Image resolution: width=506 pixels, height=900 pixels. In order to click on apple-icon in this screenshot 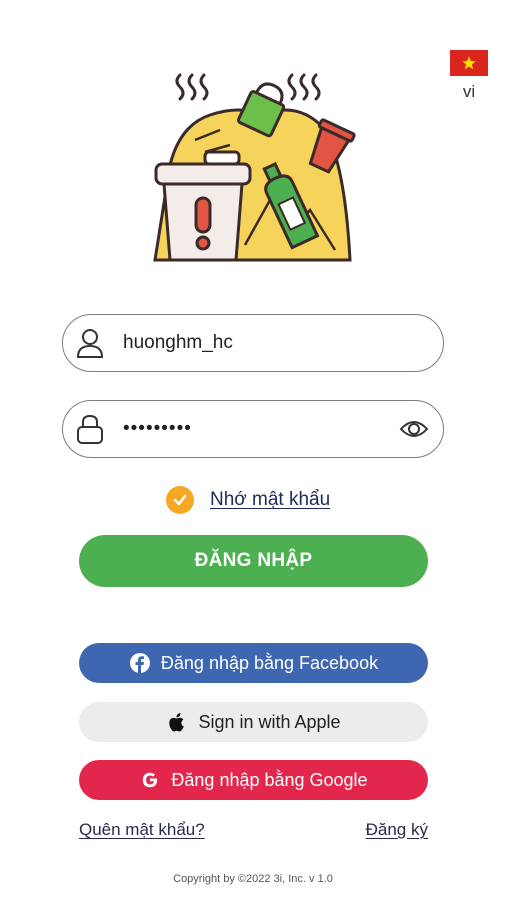, I will do `click(177, 722)`.